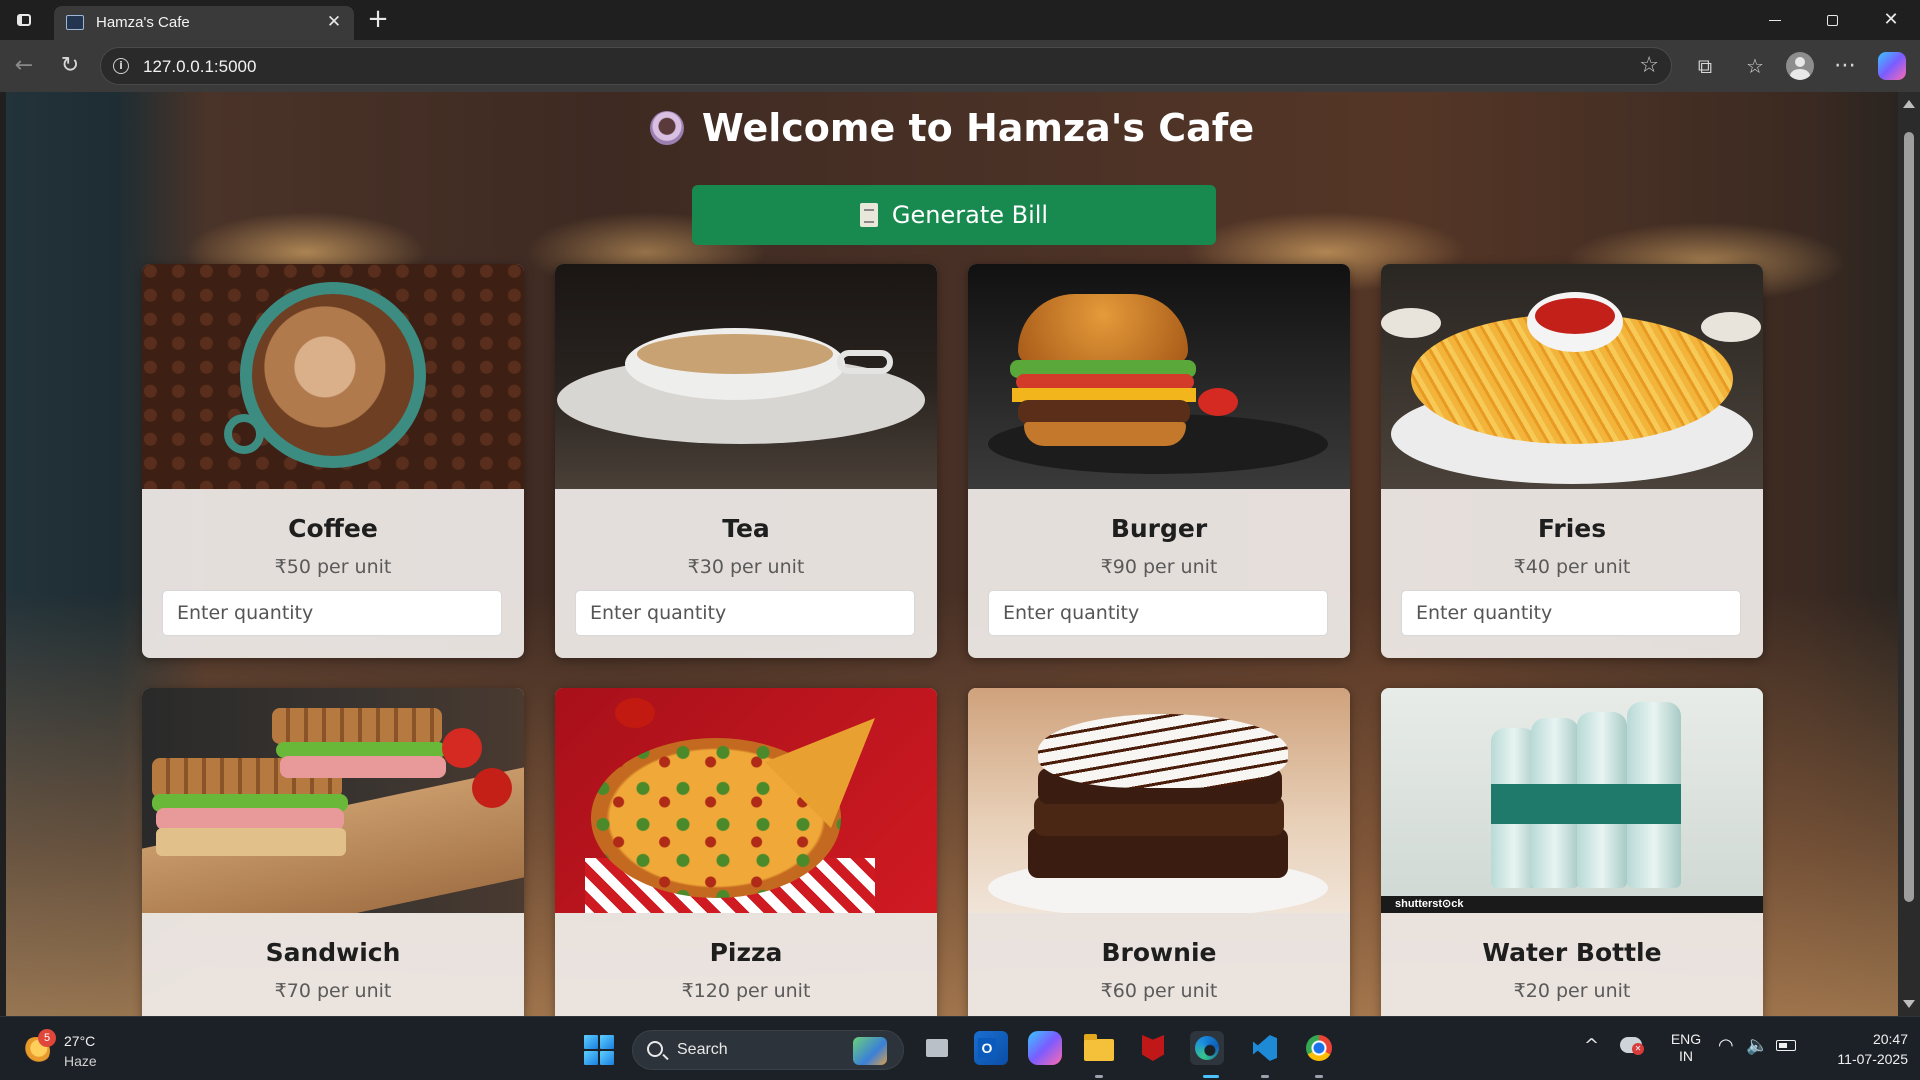 The width and height of the screenshot is (1920, 1080). Describe the element at coordinates (24, 20) in the screenshot. I see `tab-actions-icon` at that location.